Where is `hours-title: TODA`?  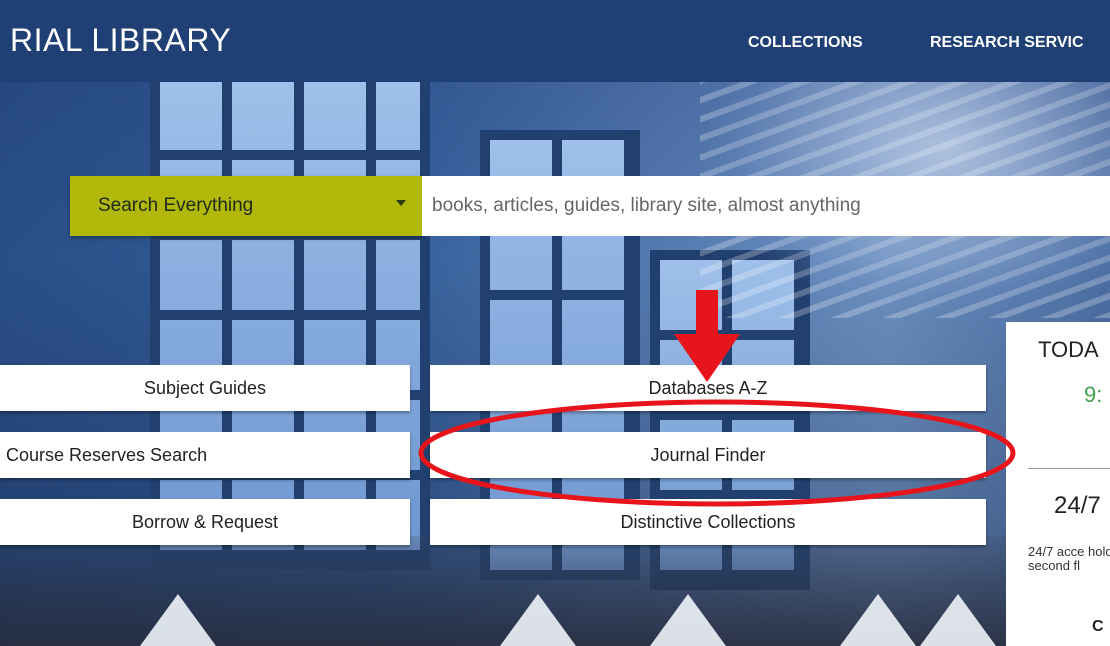
hours-title: TODA is located at coordinates (1068, 349).